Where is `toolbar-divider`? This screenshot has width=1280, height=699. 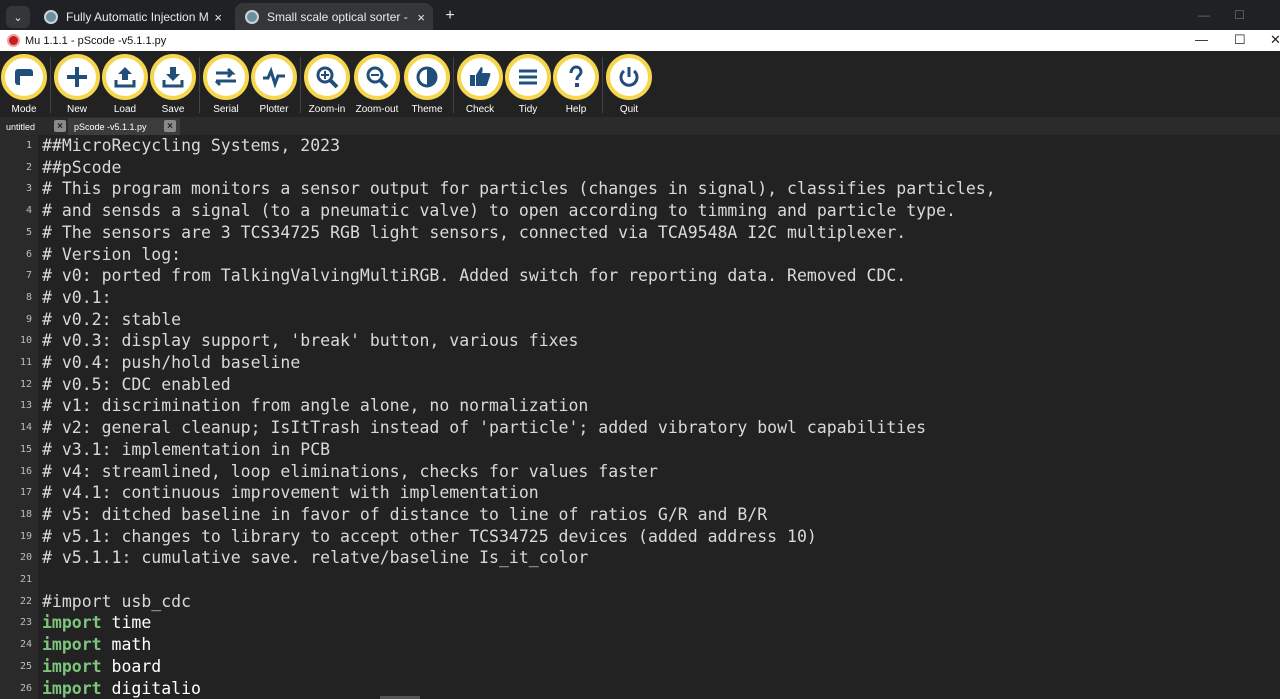 toolbar-divider is located at coordinates (453, 85).